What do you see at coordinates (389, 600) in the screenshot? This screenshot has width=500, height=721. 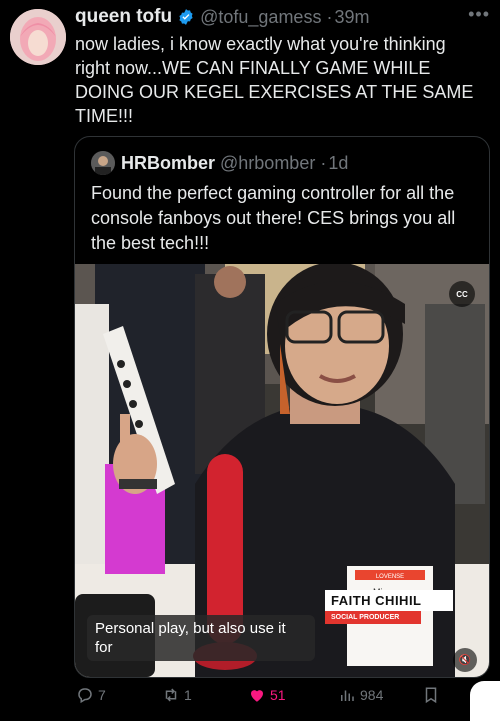 I see `lower-third-name: FAITH CHIHIL` at bounding box center [389, 600].